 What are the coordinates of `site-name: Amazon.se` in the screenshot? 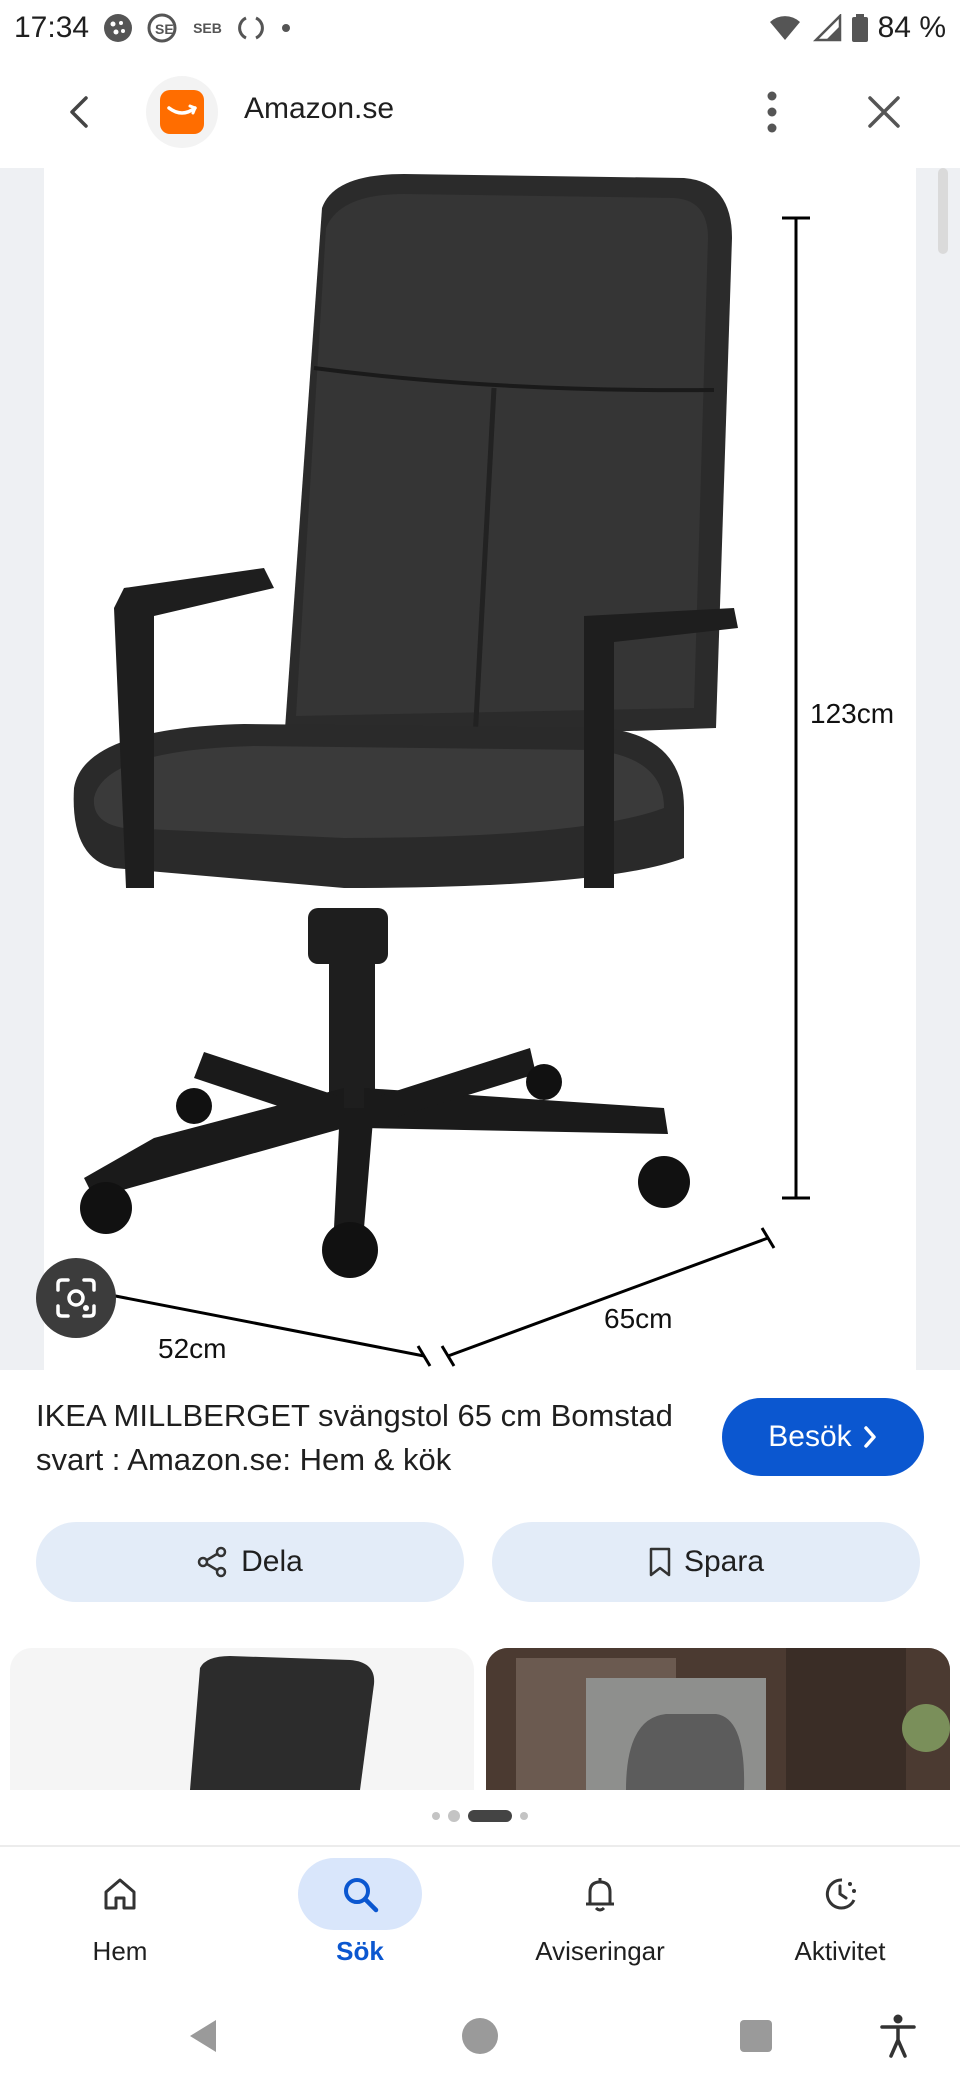 It's located at (319, 108).